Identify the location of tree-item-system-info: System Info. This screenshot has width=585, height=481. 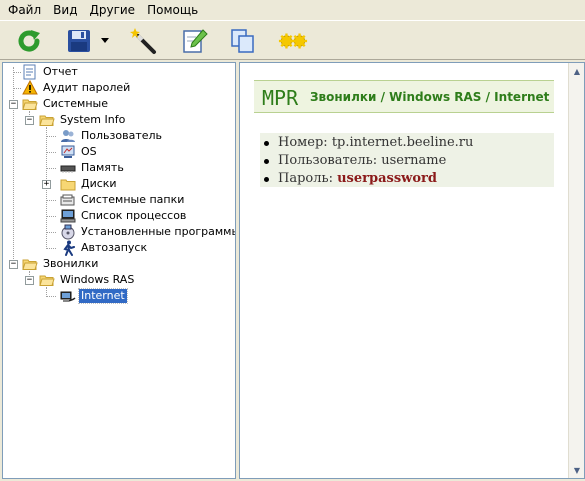
(83, 120).